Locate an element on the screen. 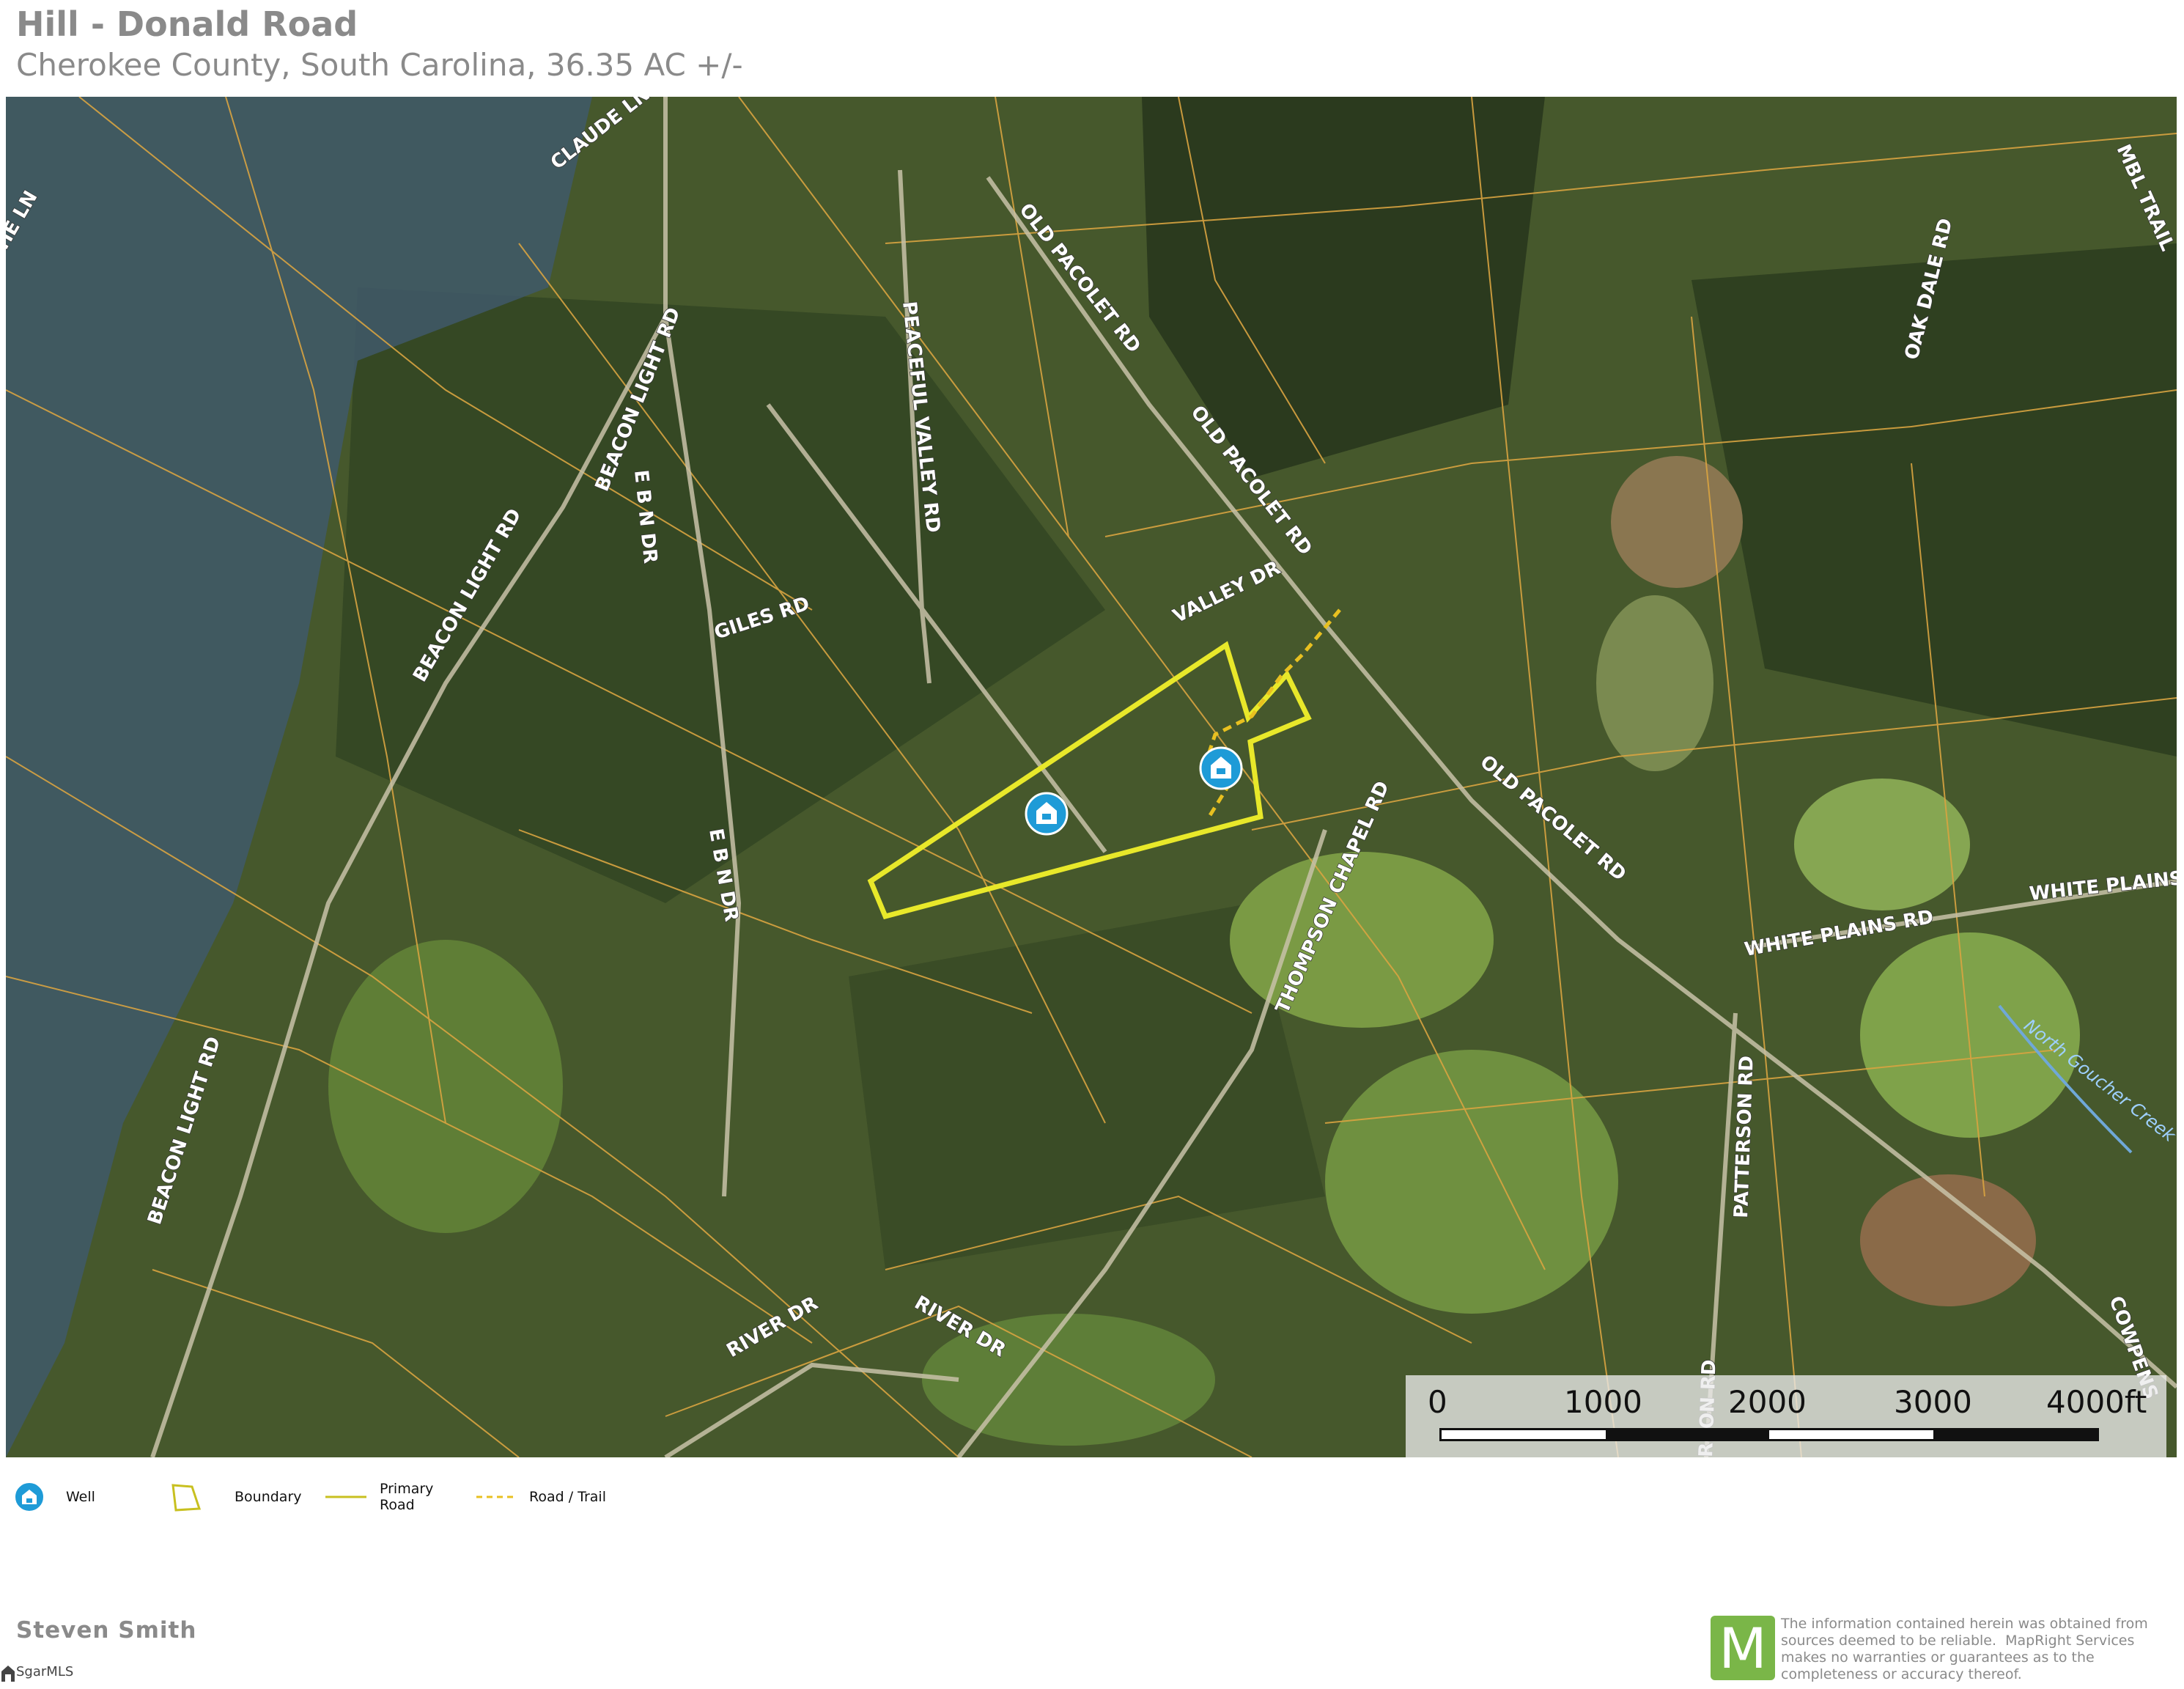 The image size is (2184, 1689). scale-tick: 4000ft is located at coordinates (2097, 1402).